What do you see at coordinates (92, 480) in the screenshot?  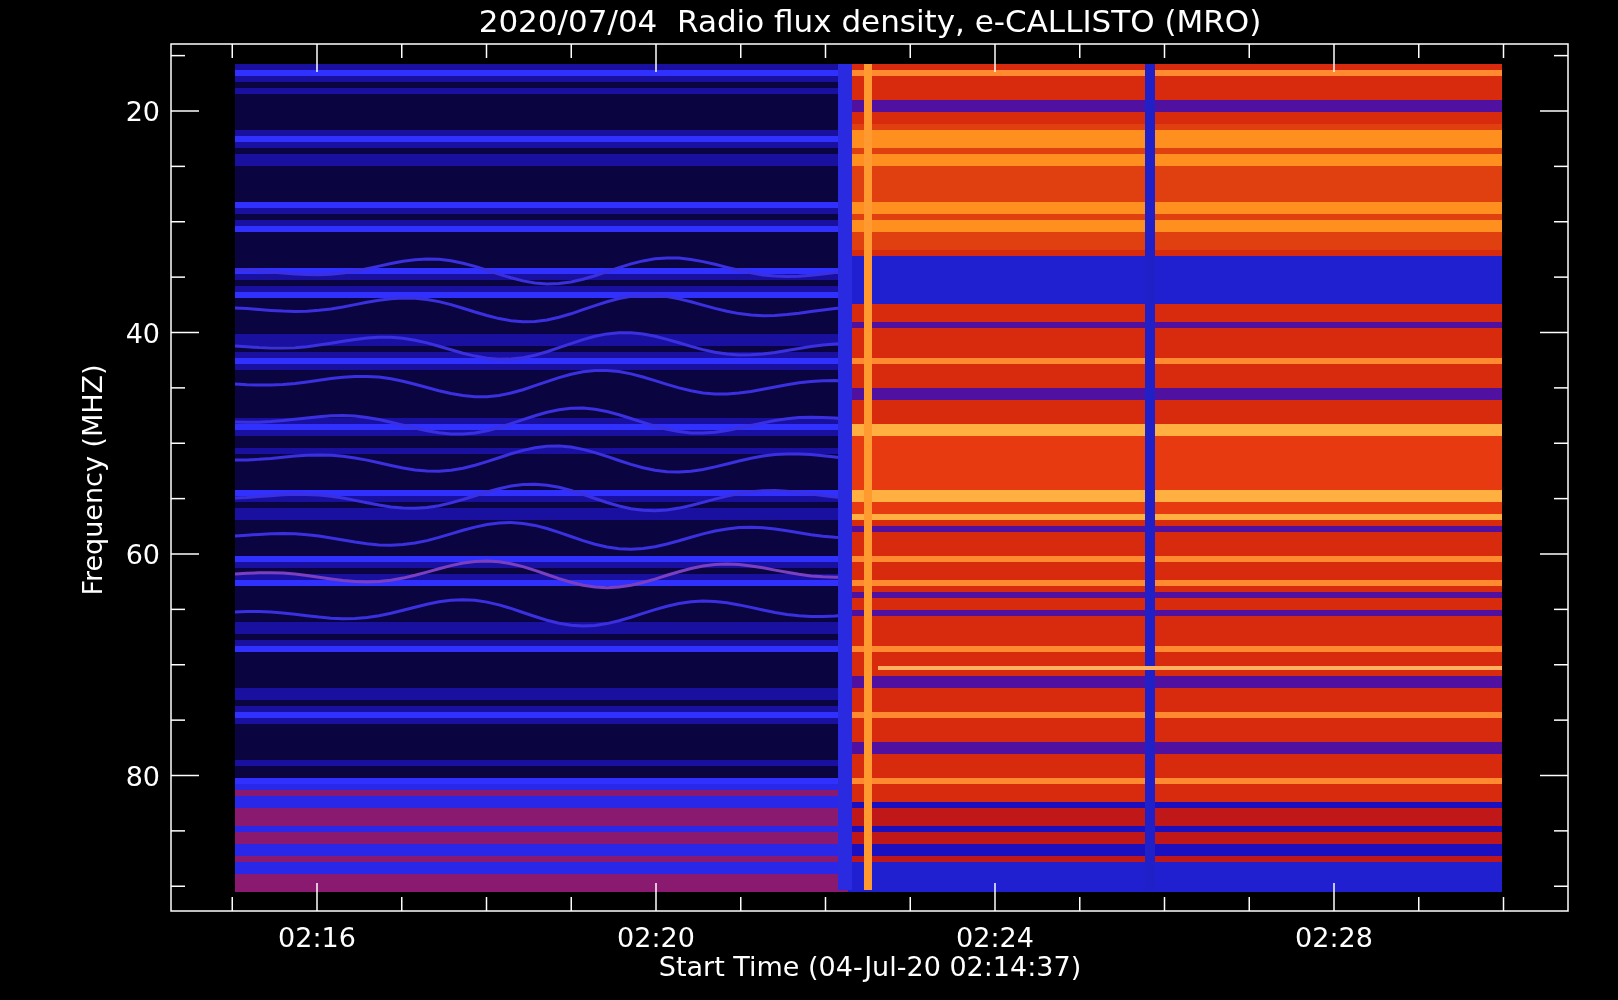 I see `y-axis-label: Frequency (MHZ)` at bounding box center [92, 480].